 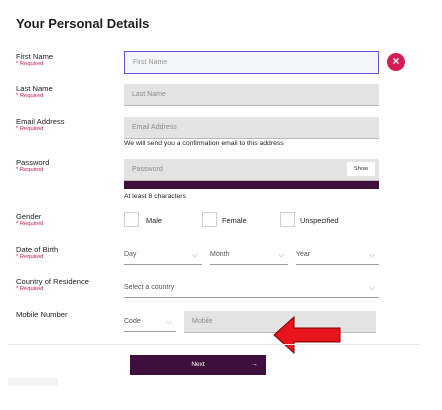 I want to click on dob-year-select: Year ⌵, so click(x=337, y=255).